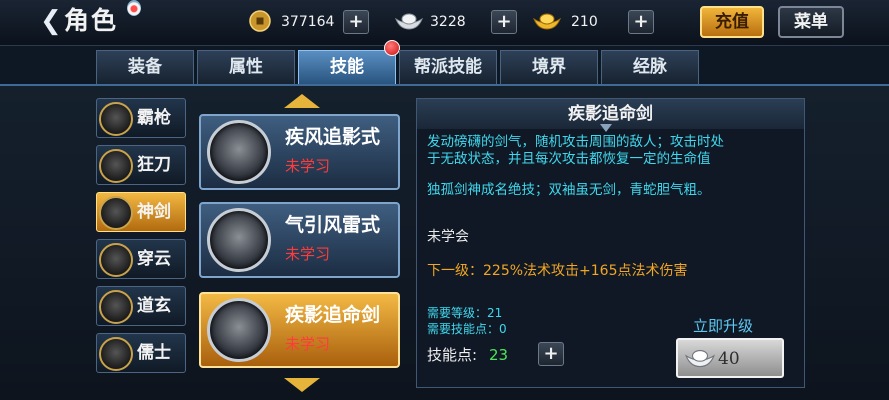  I want to click on upgrade-now-label: 立即升级, so click(723, 326).